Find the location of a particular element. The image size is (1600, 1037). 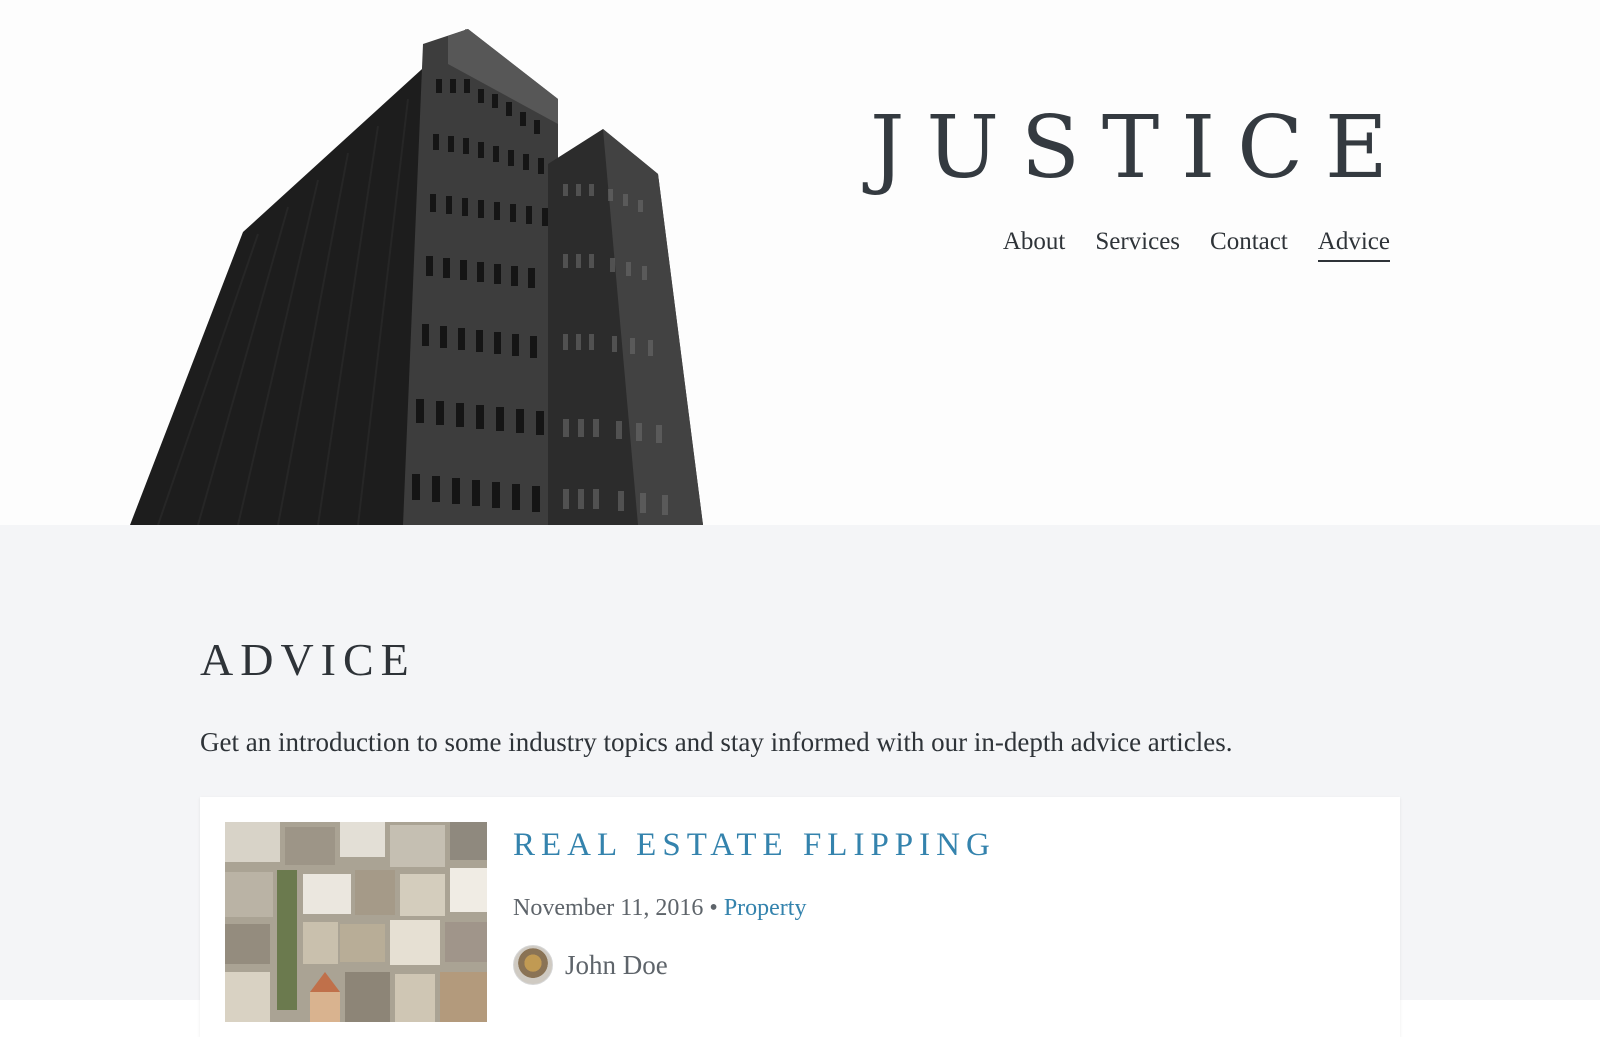

page-title: ADVICE is located at coordinates (308, 659).